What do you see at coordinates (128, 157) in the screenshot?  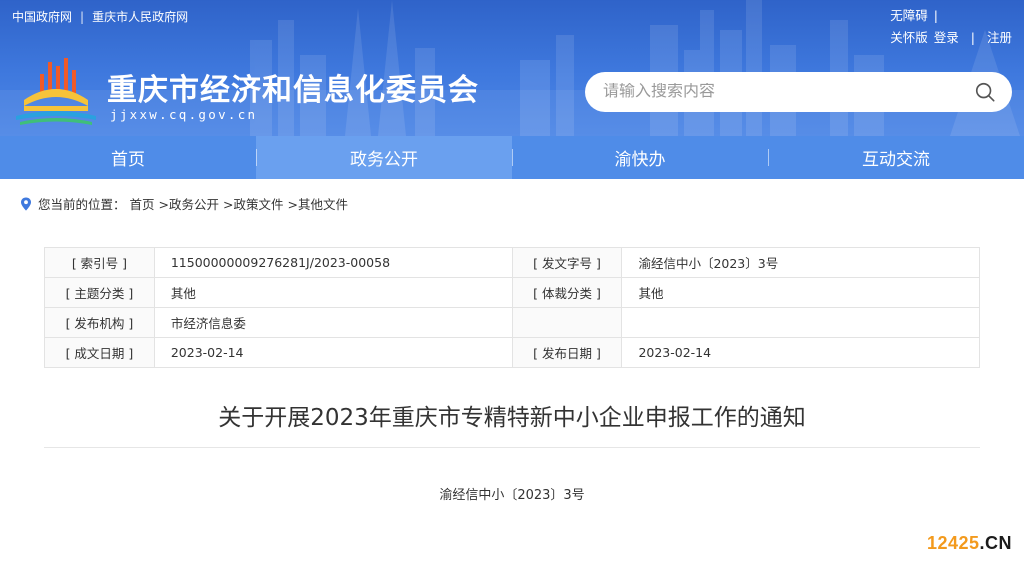 I see `nav-item-home: 首页` at bounding box center [128, 157].